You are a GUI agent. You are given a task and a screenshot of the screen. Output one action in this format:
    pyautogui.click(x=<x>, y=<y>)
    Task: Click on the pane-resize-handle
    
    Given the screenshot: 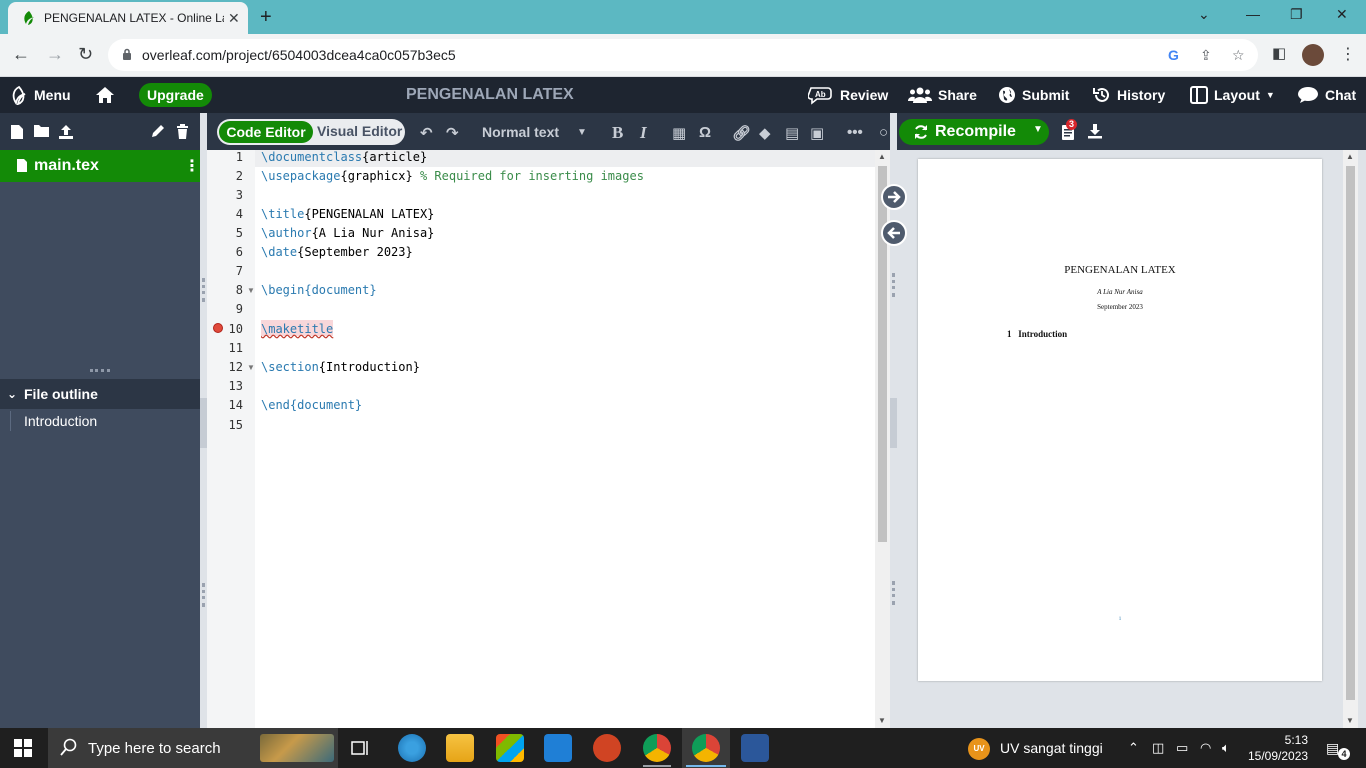 What is the action you would take?
    pyautogui.click(x=100, y=371)
    